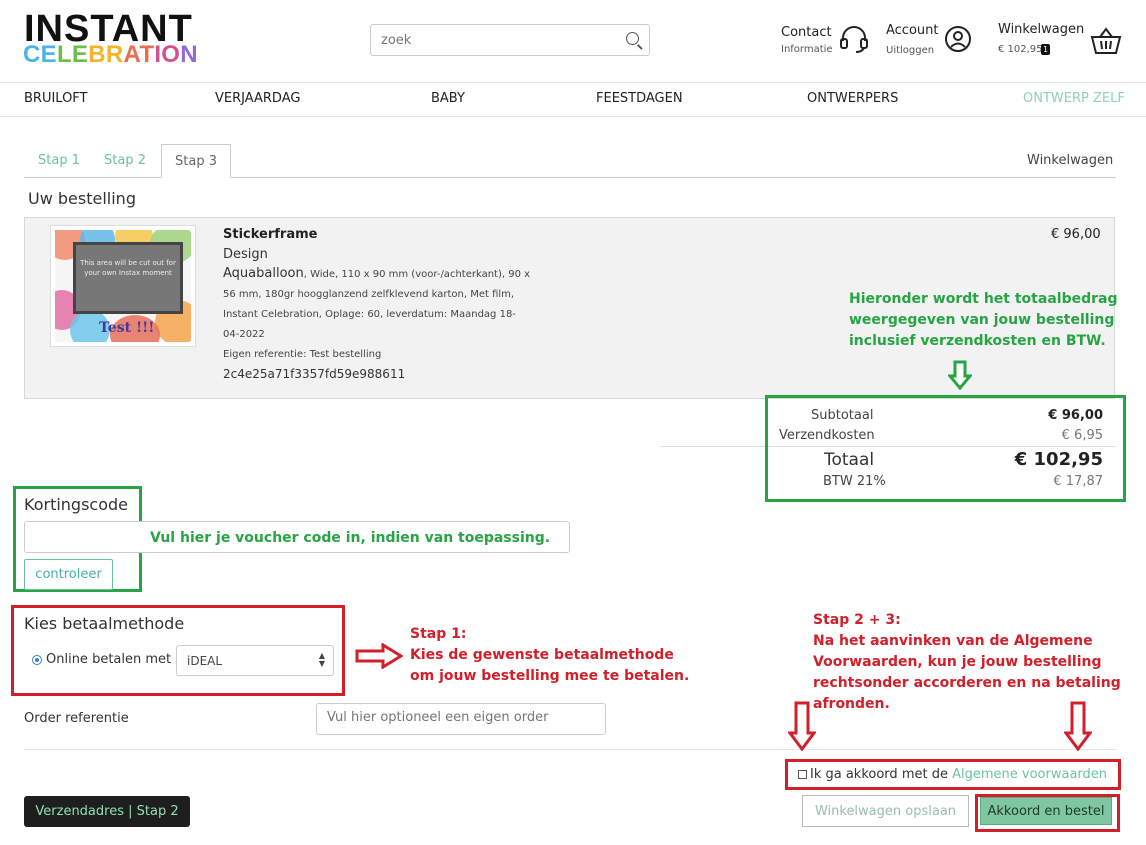  What do you see at coordinates (104, 623) in the screenshot?
I see `payment-title: Kies betaalmethode` at bounding box center [104, 623].